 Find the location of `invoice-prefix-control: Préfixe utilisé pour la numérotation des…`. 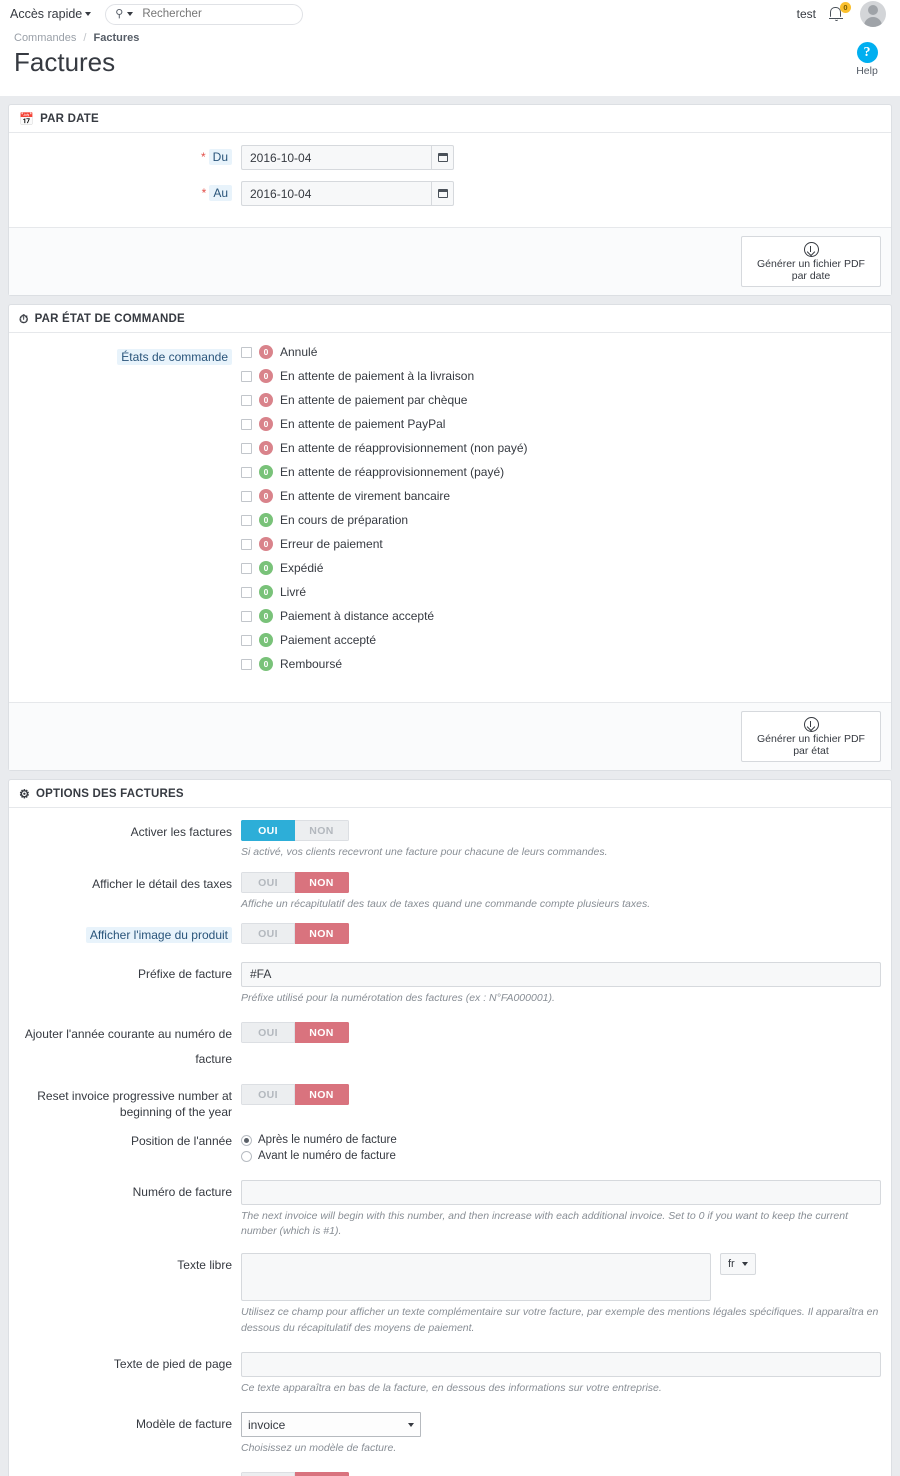

invoice-prefix-control: Préfixe utilisé pour la numérotation des… is located at coordinates (561, 983).